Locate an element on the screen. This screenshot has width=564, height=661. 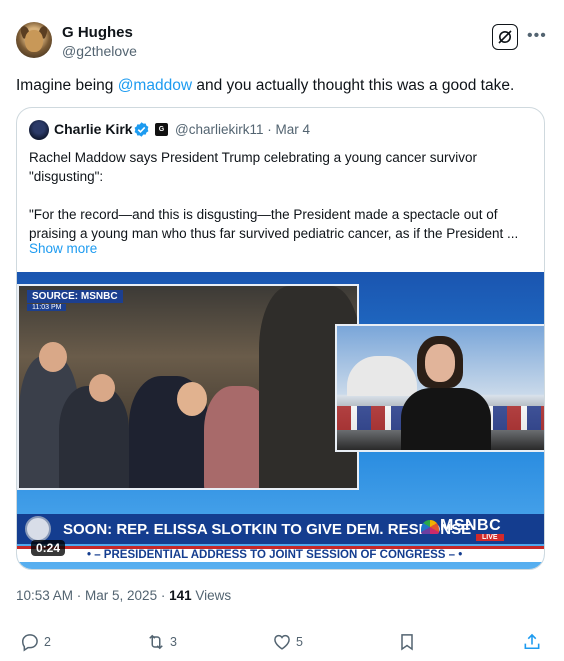
bookmark-icon is located at coordinates (407, 642).